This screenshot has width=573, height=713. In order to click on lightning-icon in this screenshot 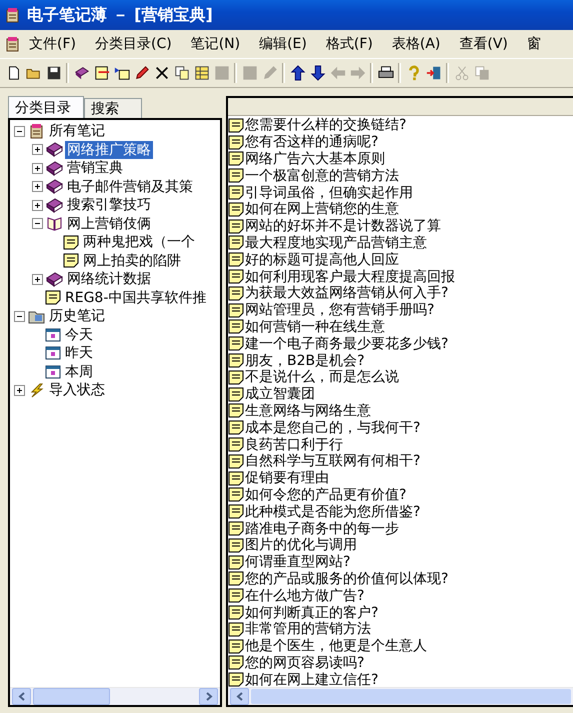, I will do `click(36, 390)`.